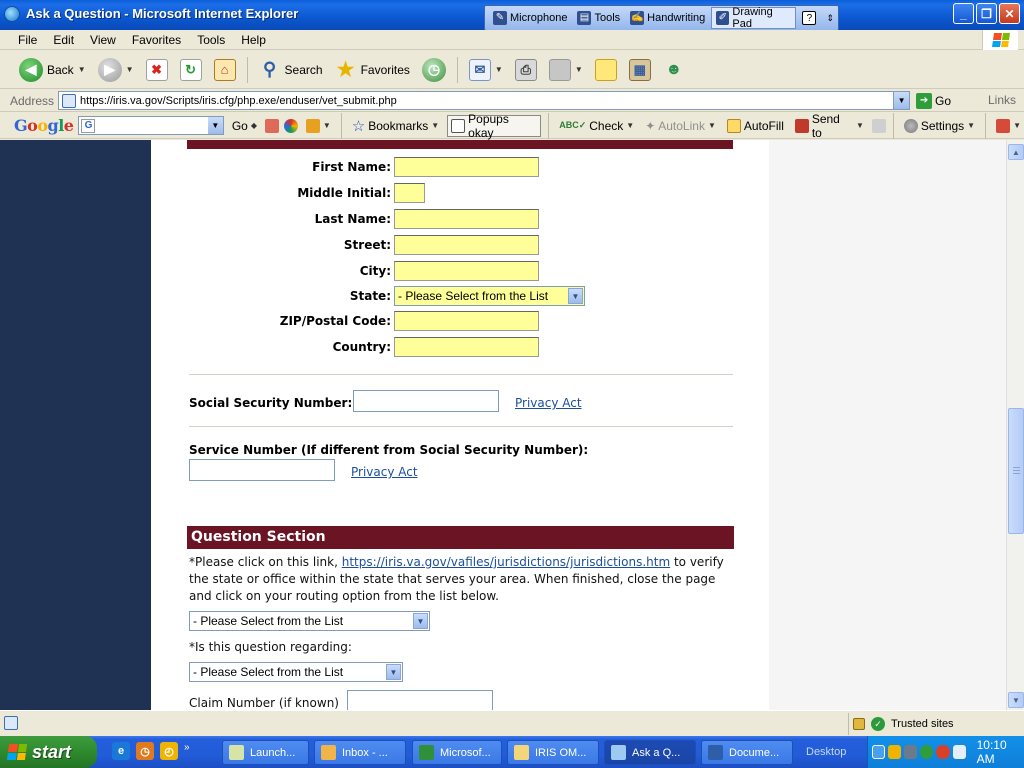 Image resolution: width=1024 pixels, height=768 pixels. Describe the element at coordinates (667, 18) in the screenshot. I see `handwriting-button: ✍ Handwriting` at that location.